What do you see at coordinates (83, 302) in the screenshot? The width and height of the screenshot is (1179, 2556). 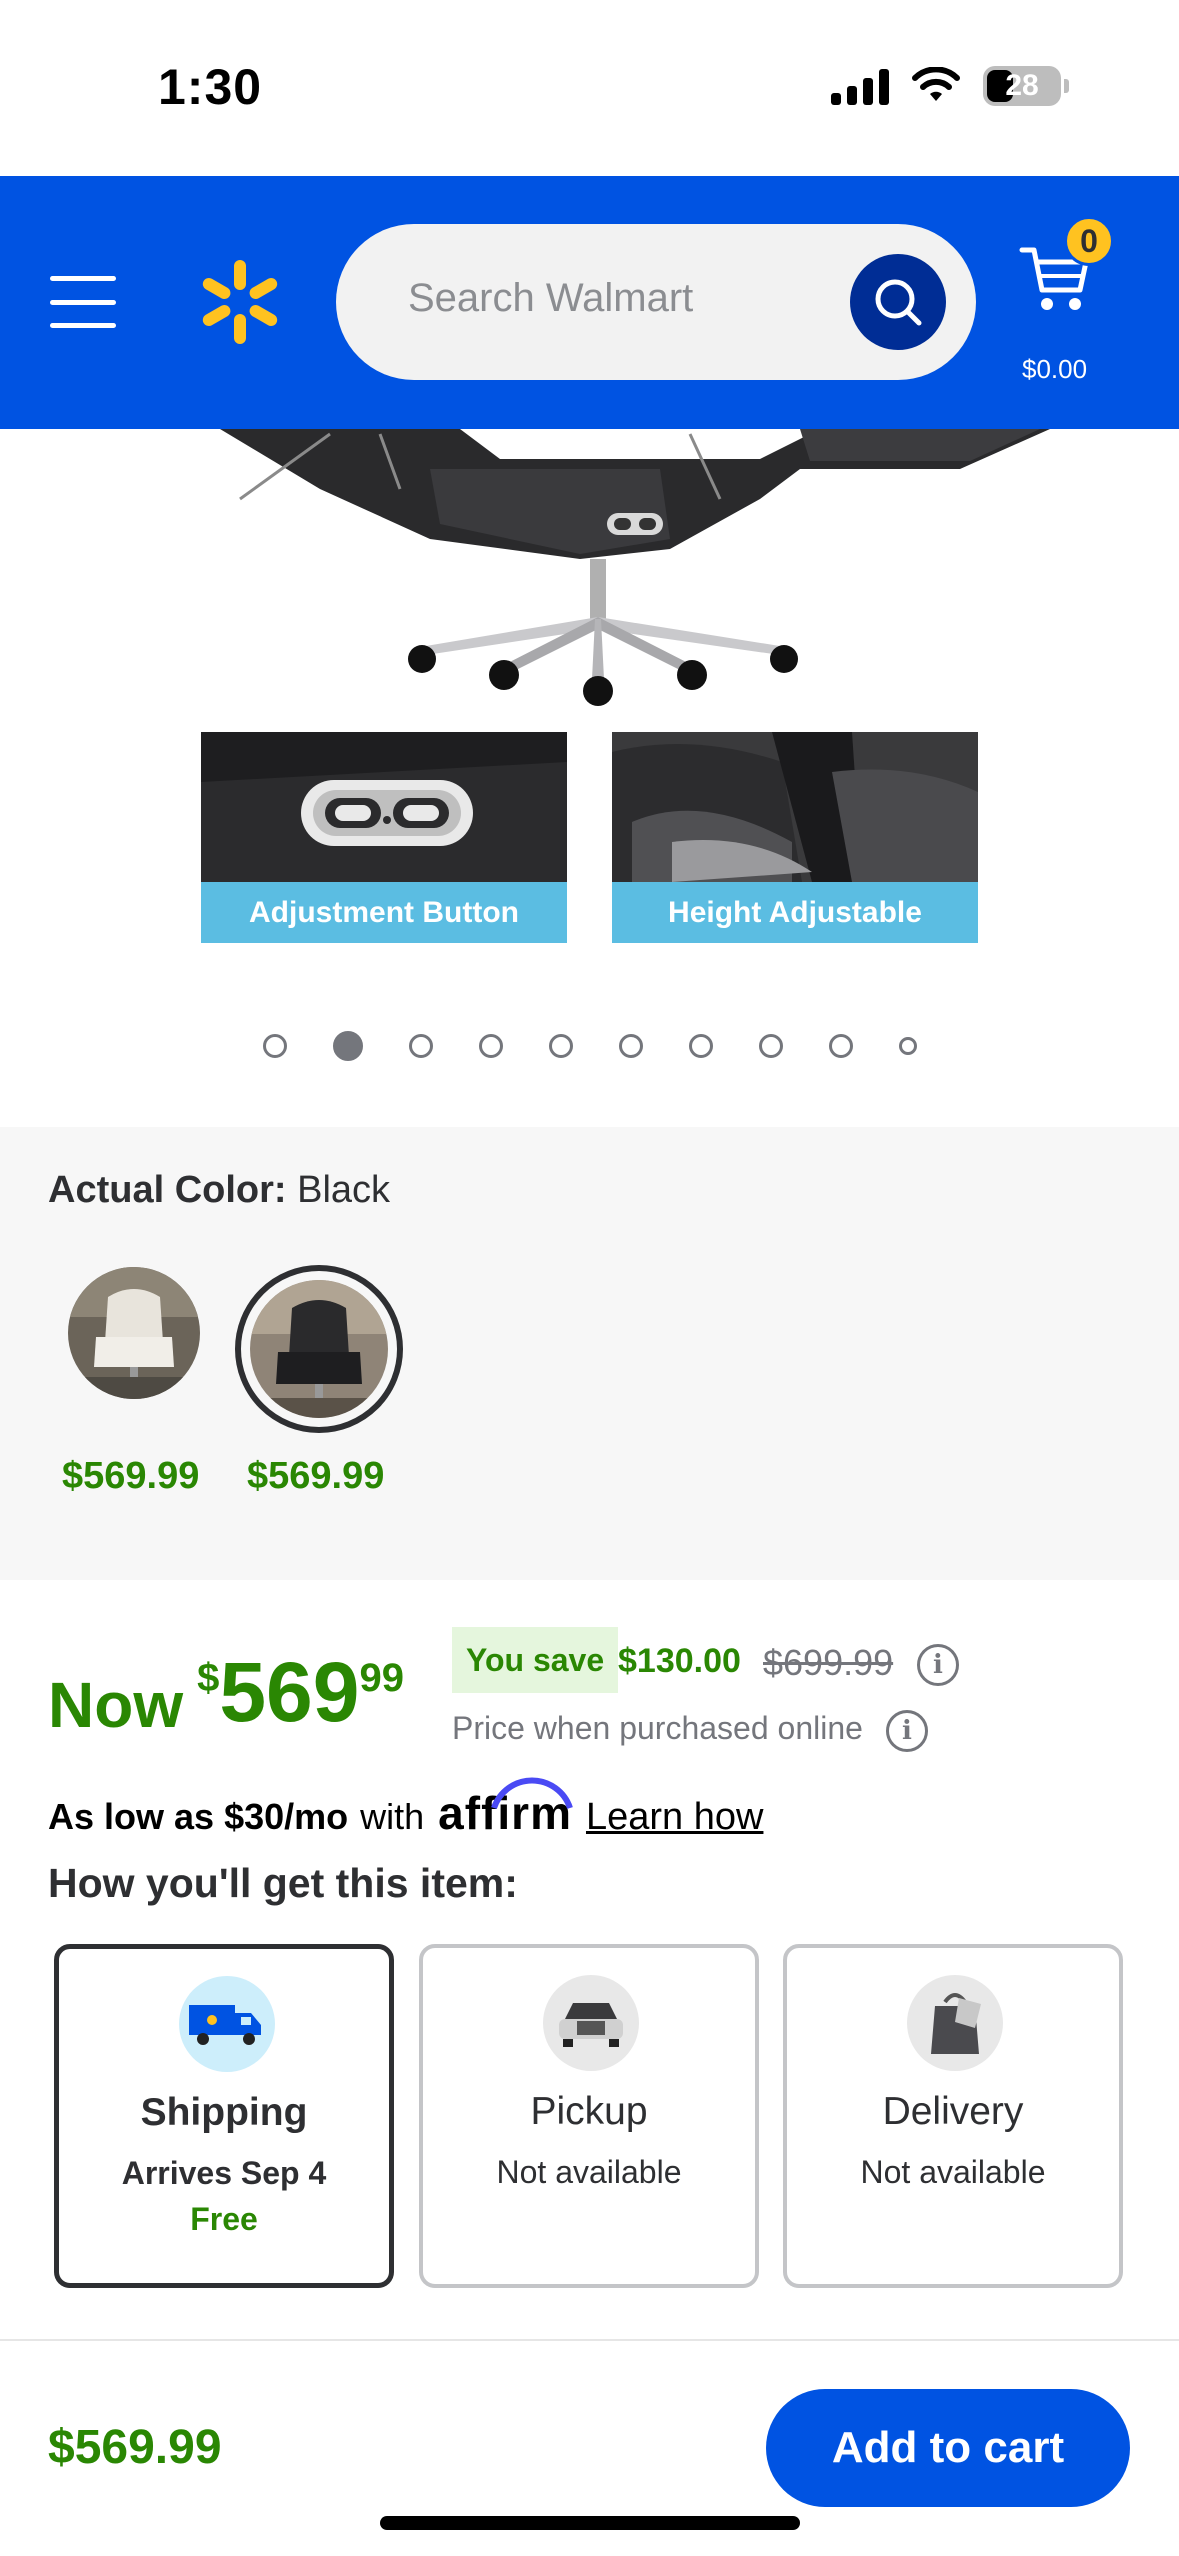 I see `menu-icon` at bounding box center [83, 302].